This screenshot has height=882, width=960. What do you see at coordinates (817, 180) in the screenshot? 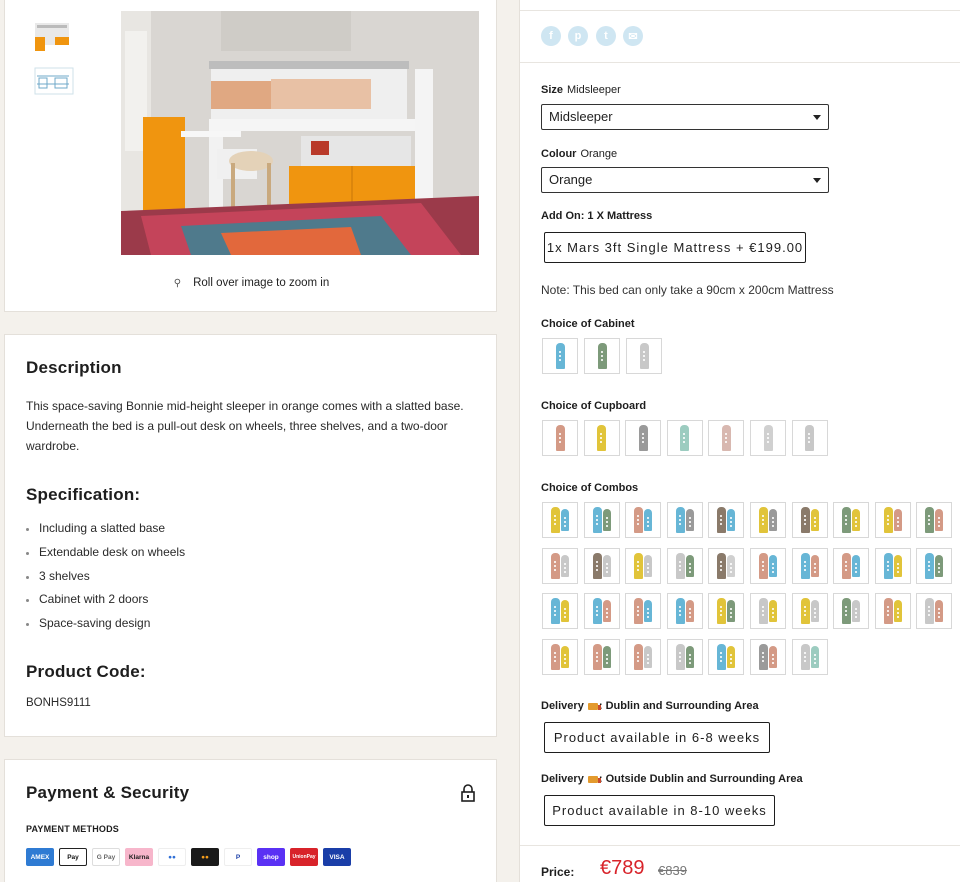
I see `chevron-down-icon` at bounding box center [817, 180].